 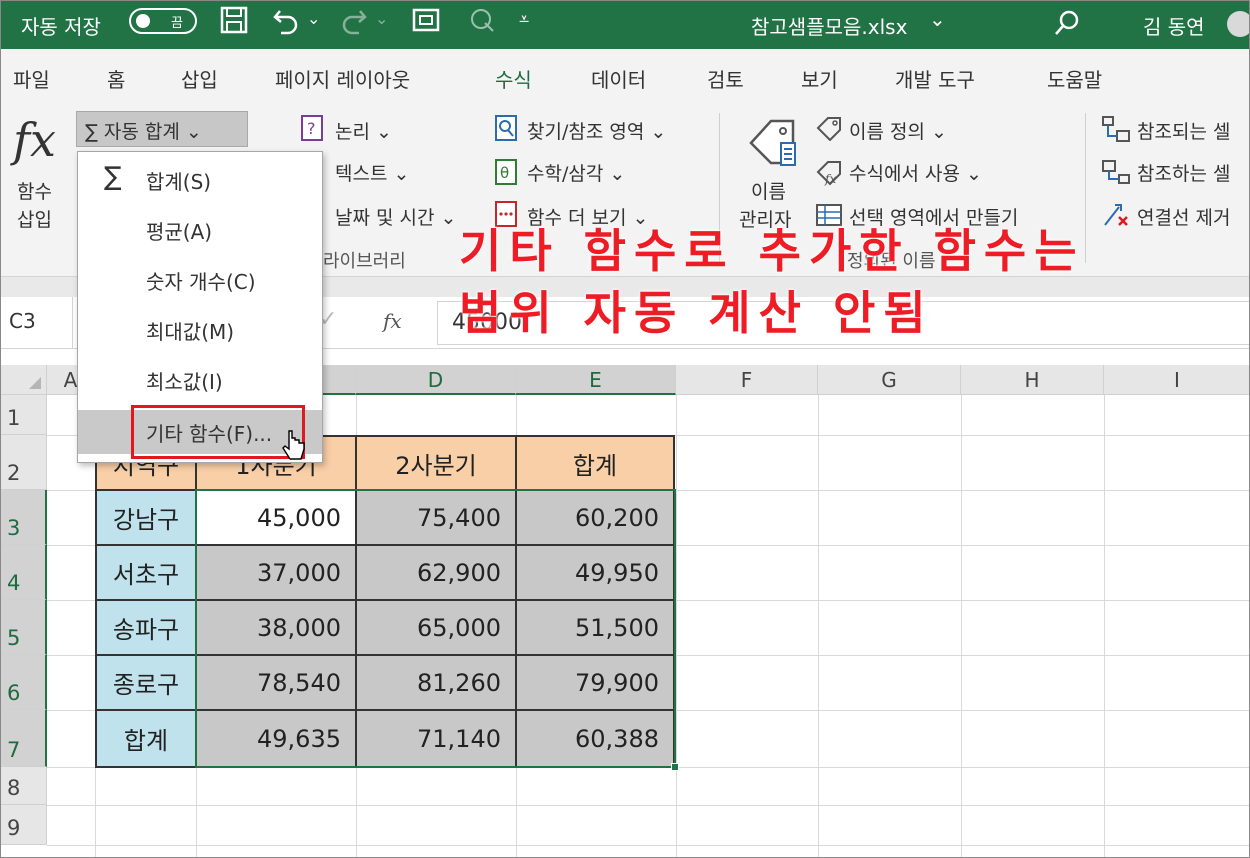 I want to click on annotation-line-2: 범위 자동 계산 안됨, so click(x=696, y=313).